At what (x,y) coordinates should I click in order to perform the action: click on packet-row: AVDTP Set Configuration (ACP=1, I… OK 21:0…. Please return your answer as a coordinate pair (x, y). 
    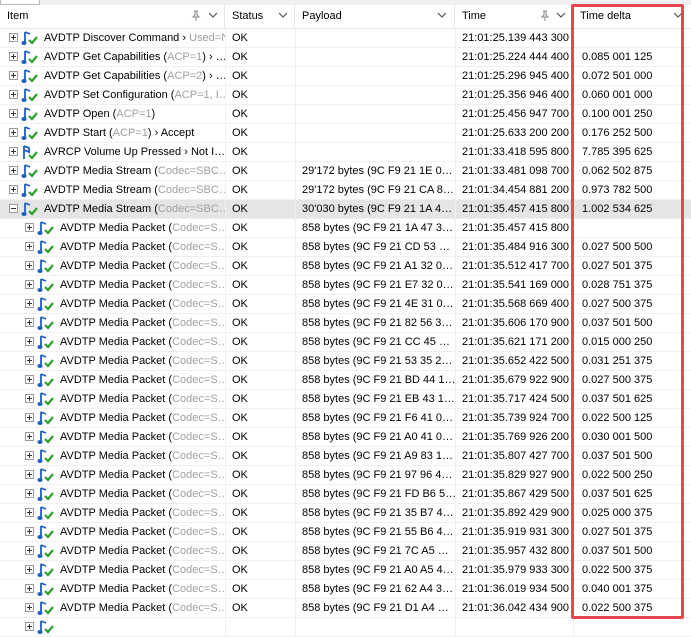
    Looking at the image, I should click on (345, 95).